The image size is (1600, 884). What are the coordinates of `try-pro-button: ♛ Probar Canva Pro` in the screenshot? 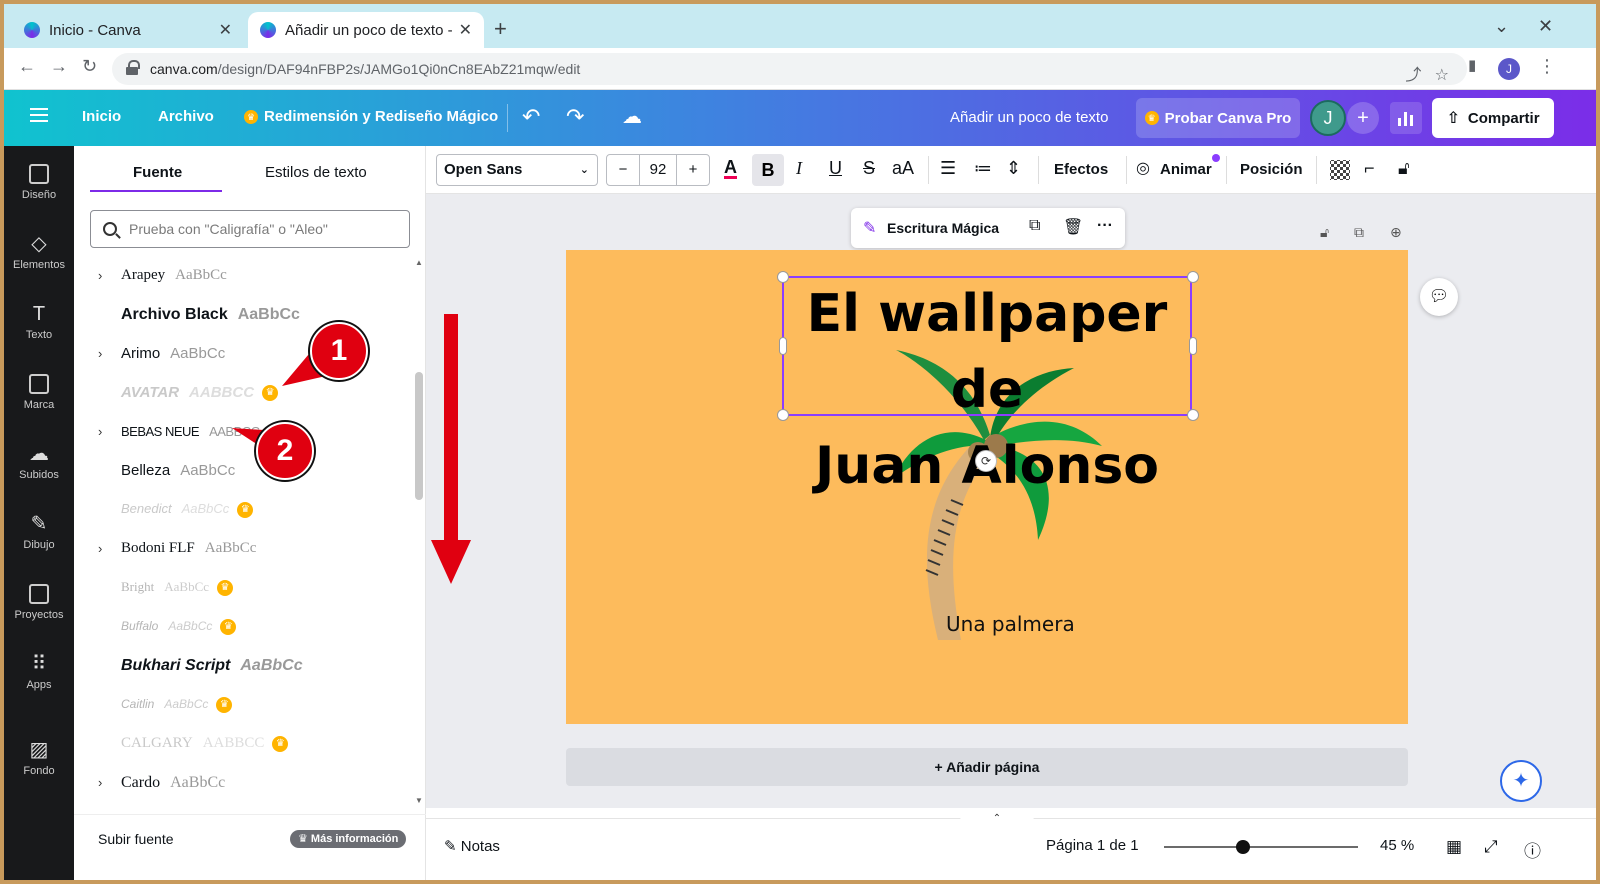 It's located at (1218, 118).